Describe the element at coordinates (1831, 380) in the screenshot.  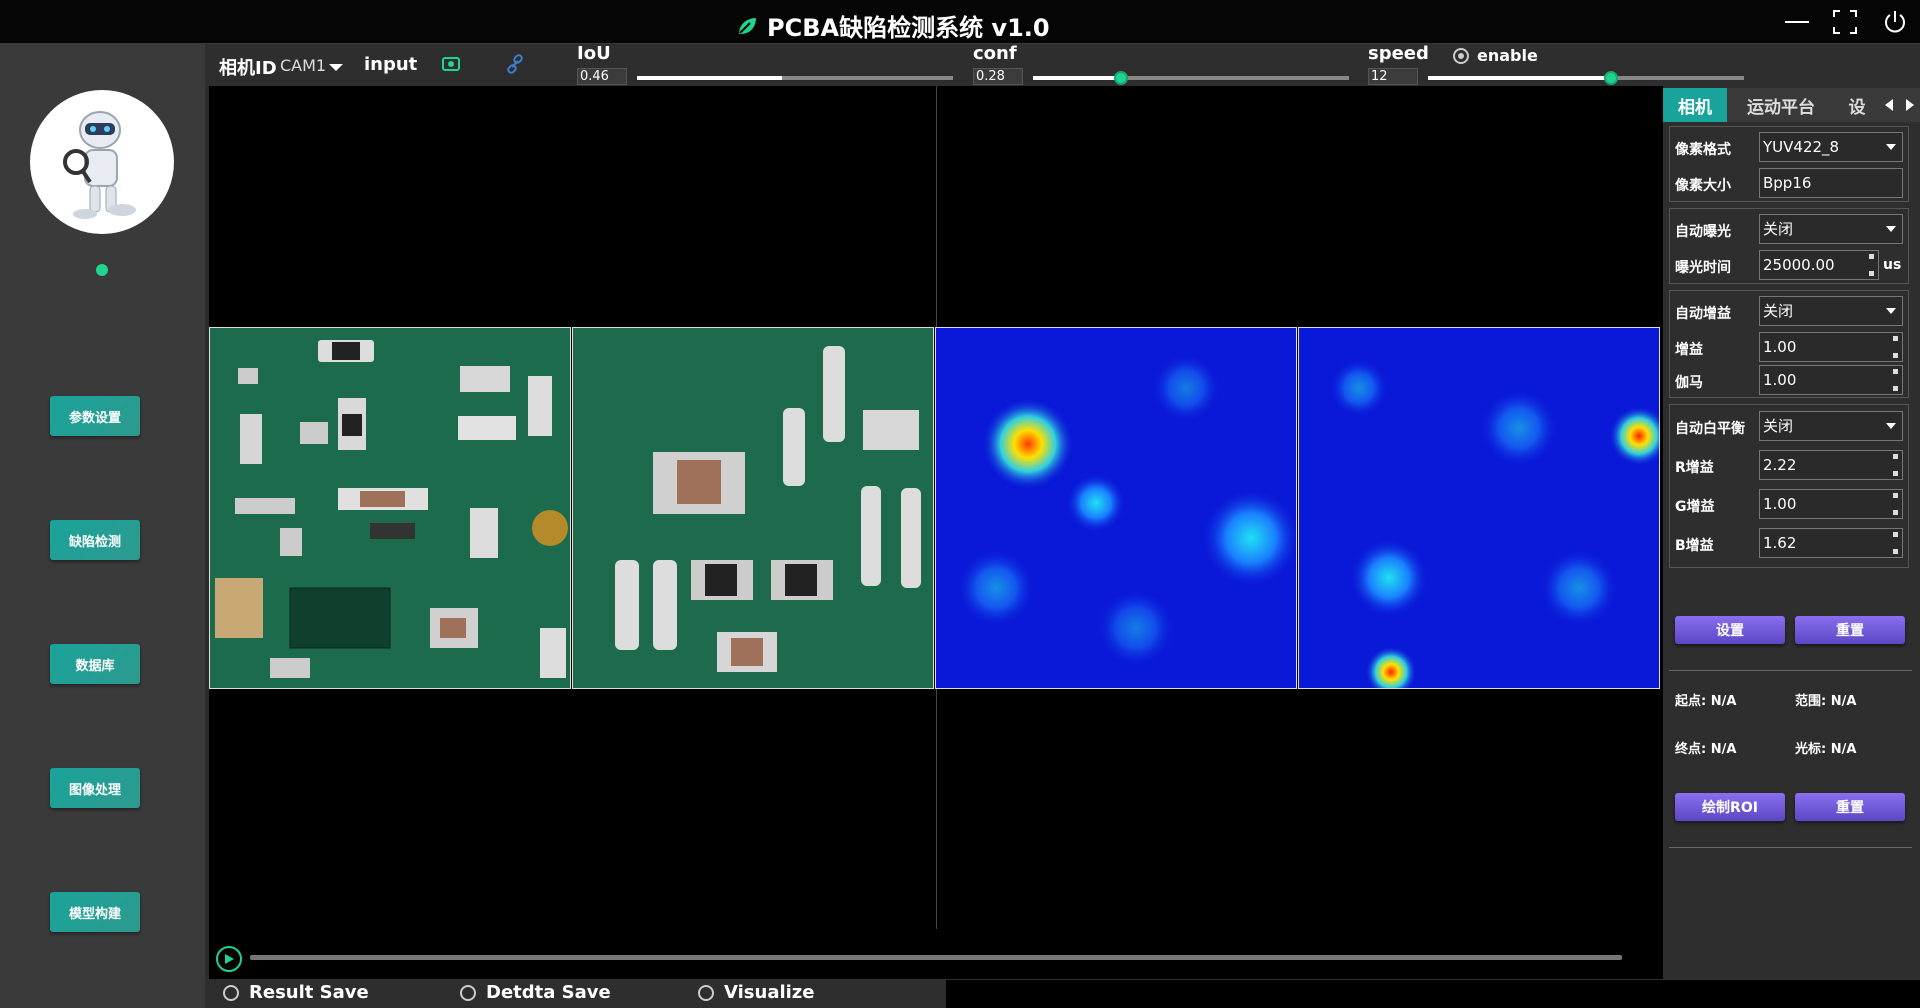
I see `gamma-spinbox: 1.00` at that location.